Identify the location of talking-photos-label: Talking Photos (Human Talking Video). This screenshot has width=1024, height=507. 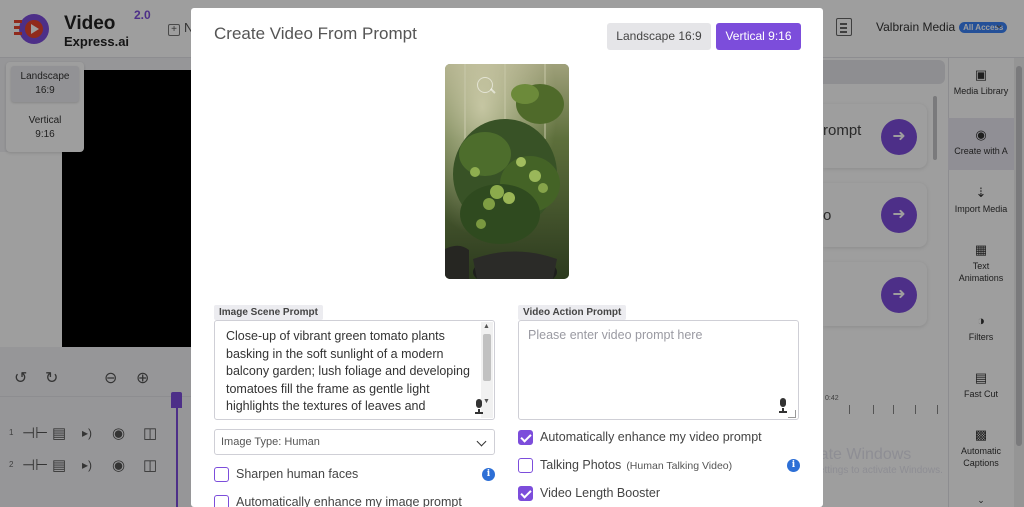
(636, 465).